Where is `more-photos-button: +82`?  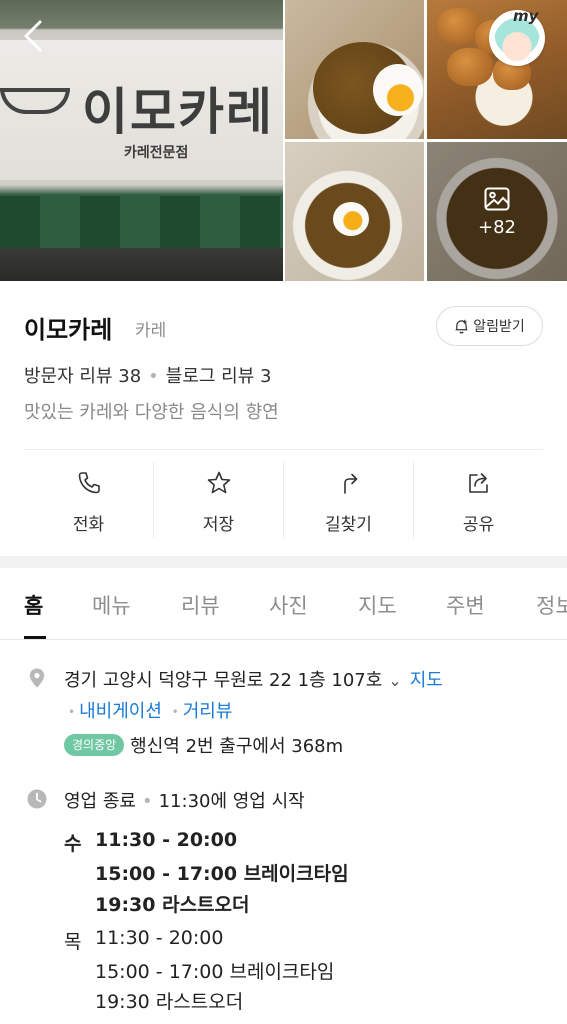
more-photos-button: +82 is located at coordinates (497, 211).